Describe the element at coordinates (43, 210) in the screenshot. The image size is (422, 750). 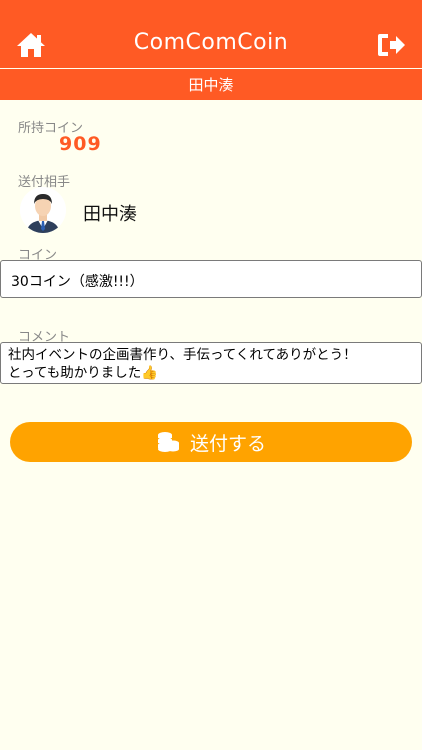
I see `avatar-icon` at that location.